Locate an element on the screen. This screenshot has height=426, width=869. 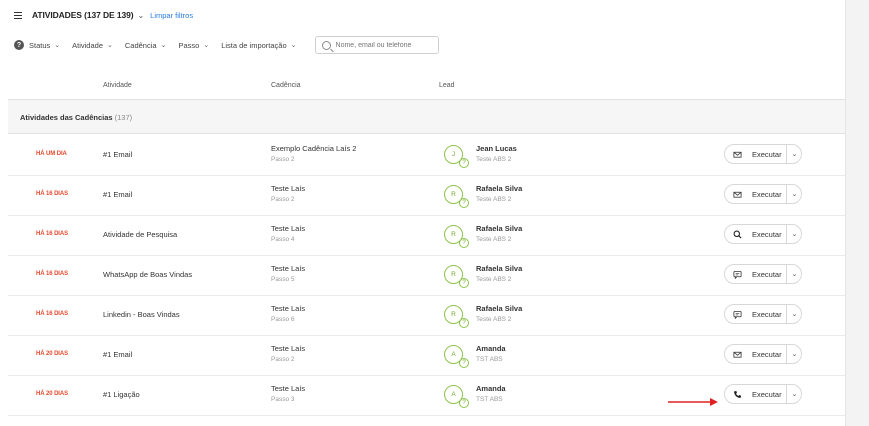
status-filter: ? Status ⌄ is located at coordinates (37, 45).